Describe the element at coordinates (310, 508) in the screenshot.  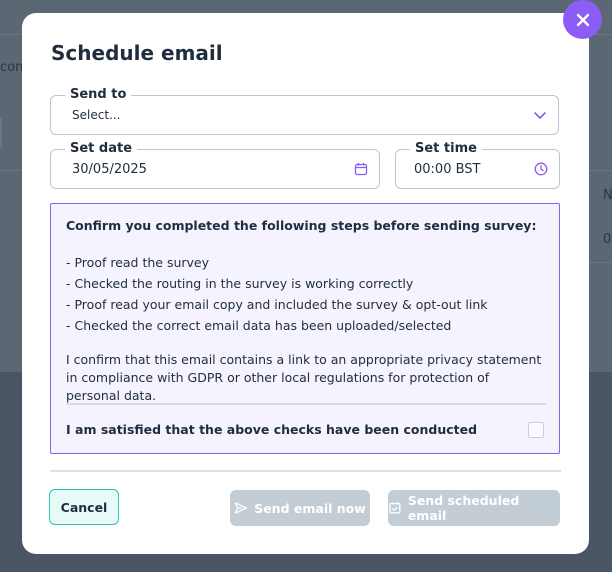
I see `send-email-now-label: Send email now` at that location.